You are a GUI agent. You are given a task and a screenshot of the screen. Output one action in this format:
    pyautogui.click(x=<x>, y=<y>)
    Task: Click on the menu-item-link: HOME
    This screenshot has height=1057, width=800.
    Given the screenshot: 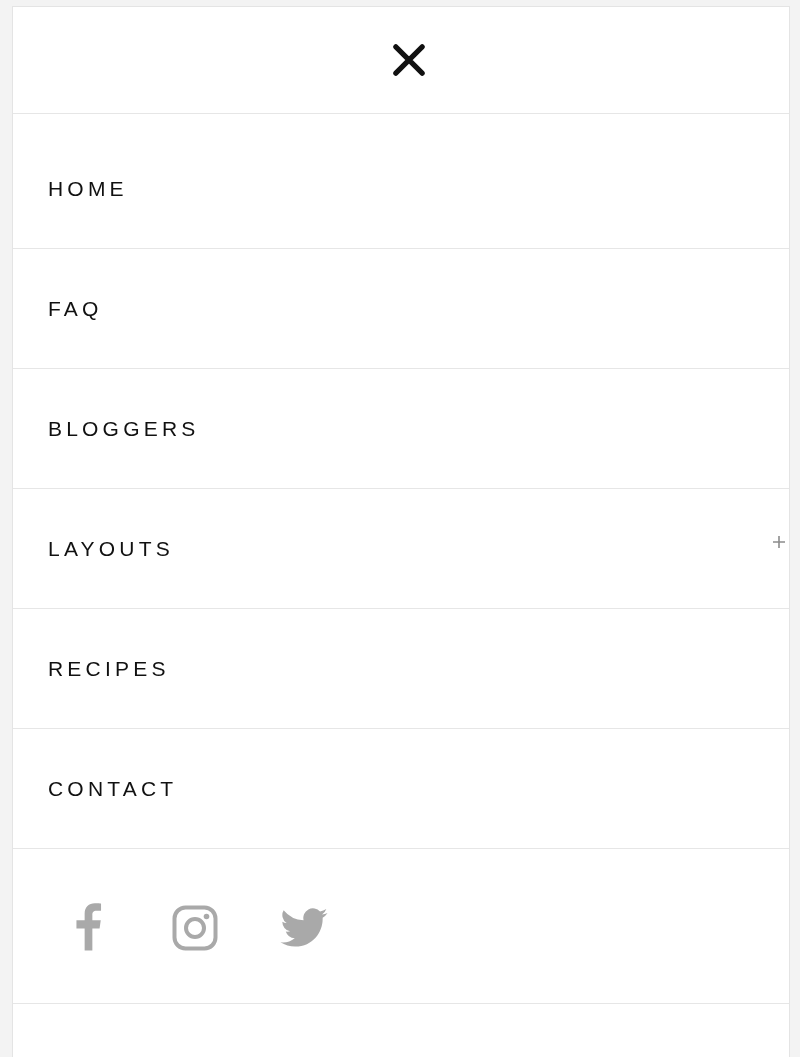 What is the action you would take?
    pyautogui.click(x=88, y=188)
    